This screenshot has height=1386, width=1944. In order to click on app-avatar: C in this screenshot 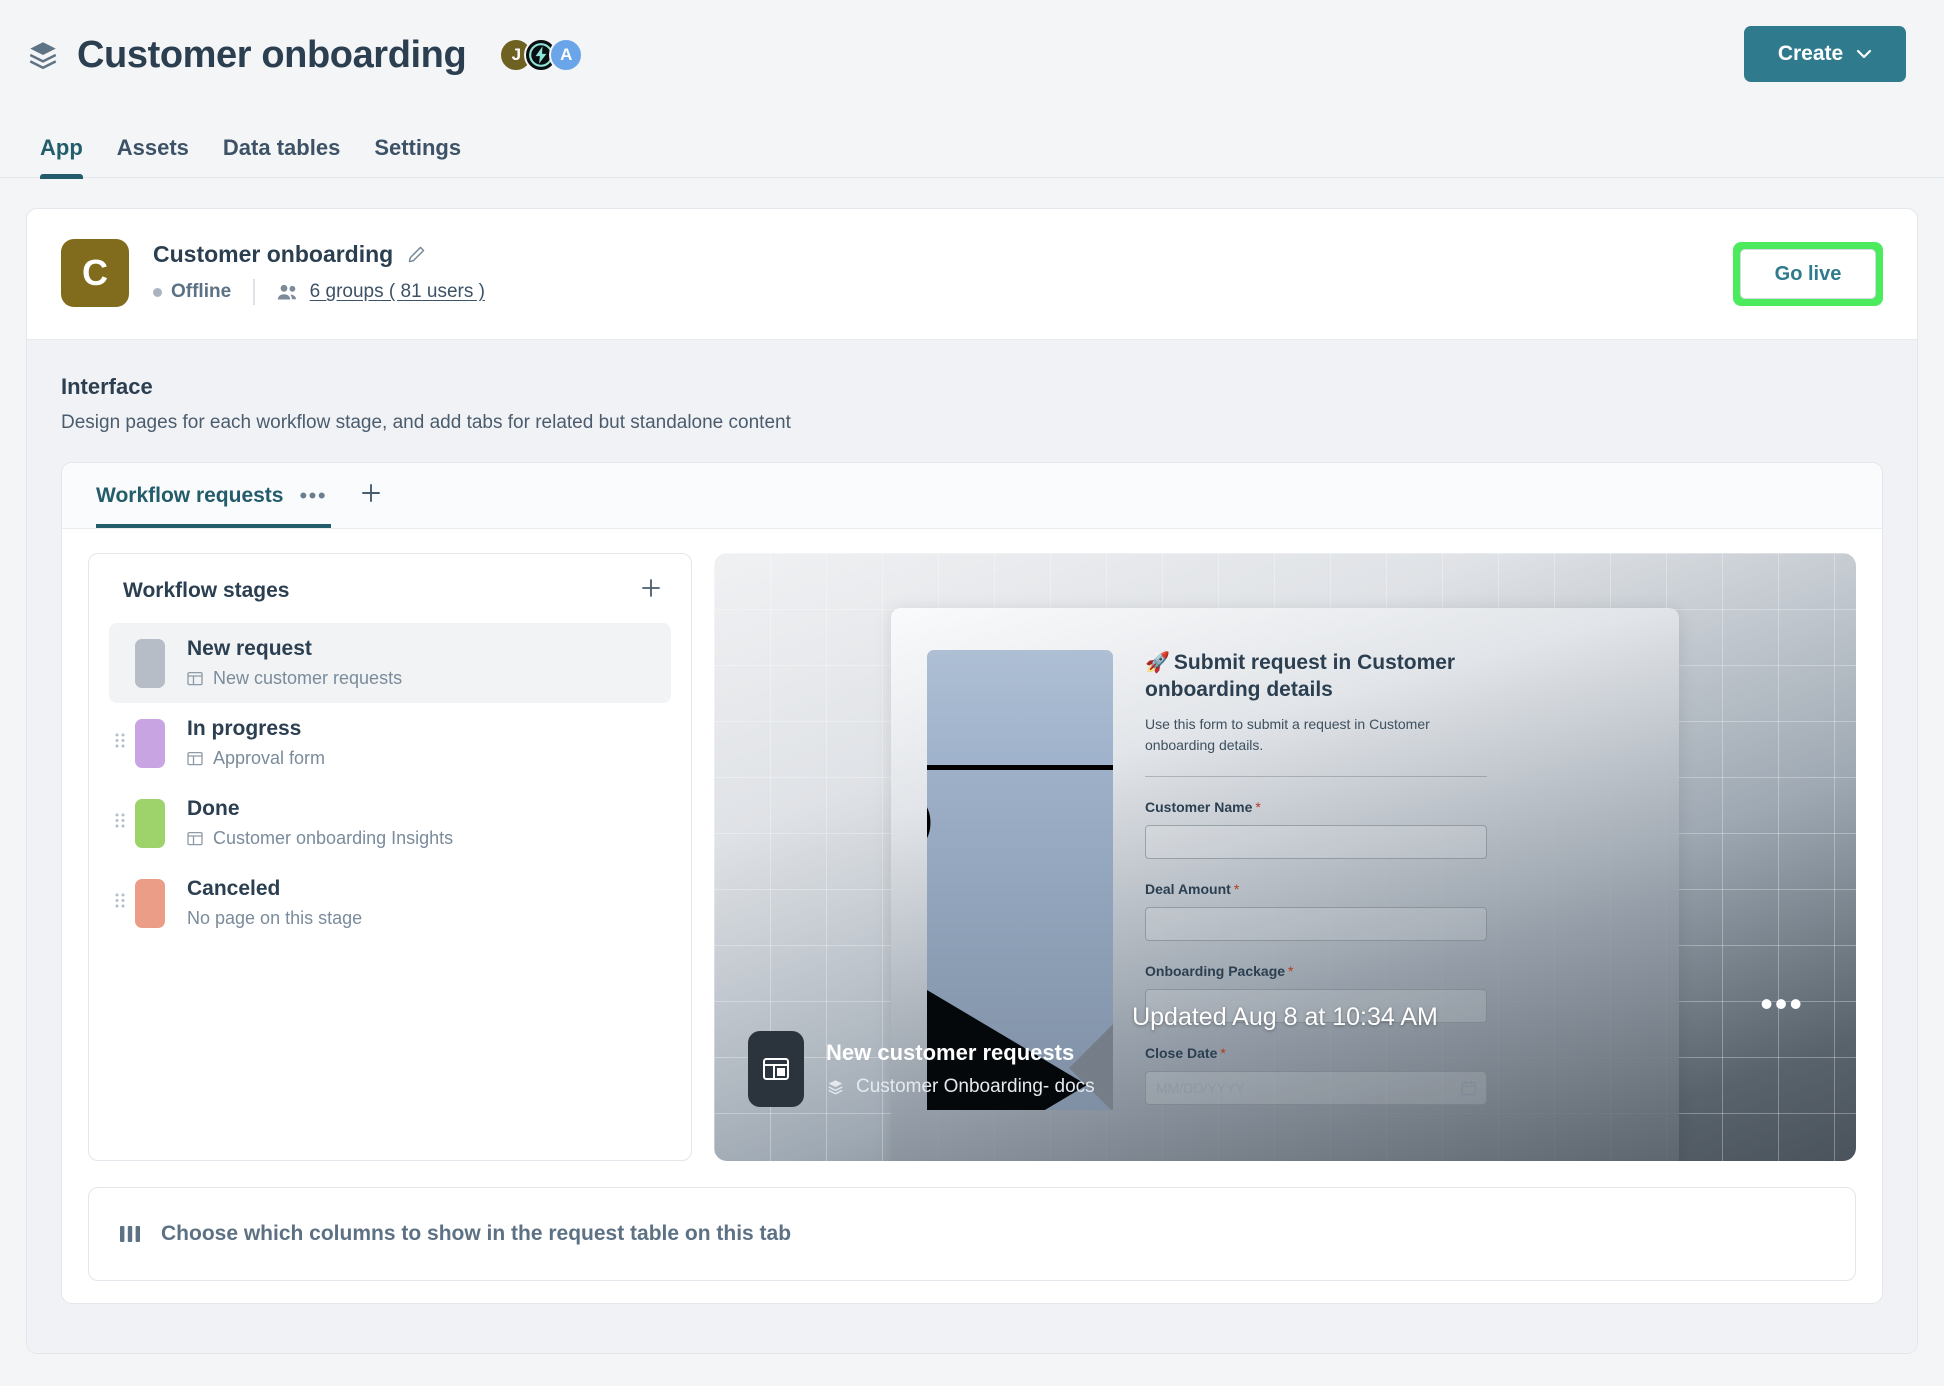, I will do `click(95, 273)`.